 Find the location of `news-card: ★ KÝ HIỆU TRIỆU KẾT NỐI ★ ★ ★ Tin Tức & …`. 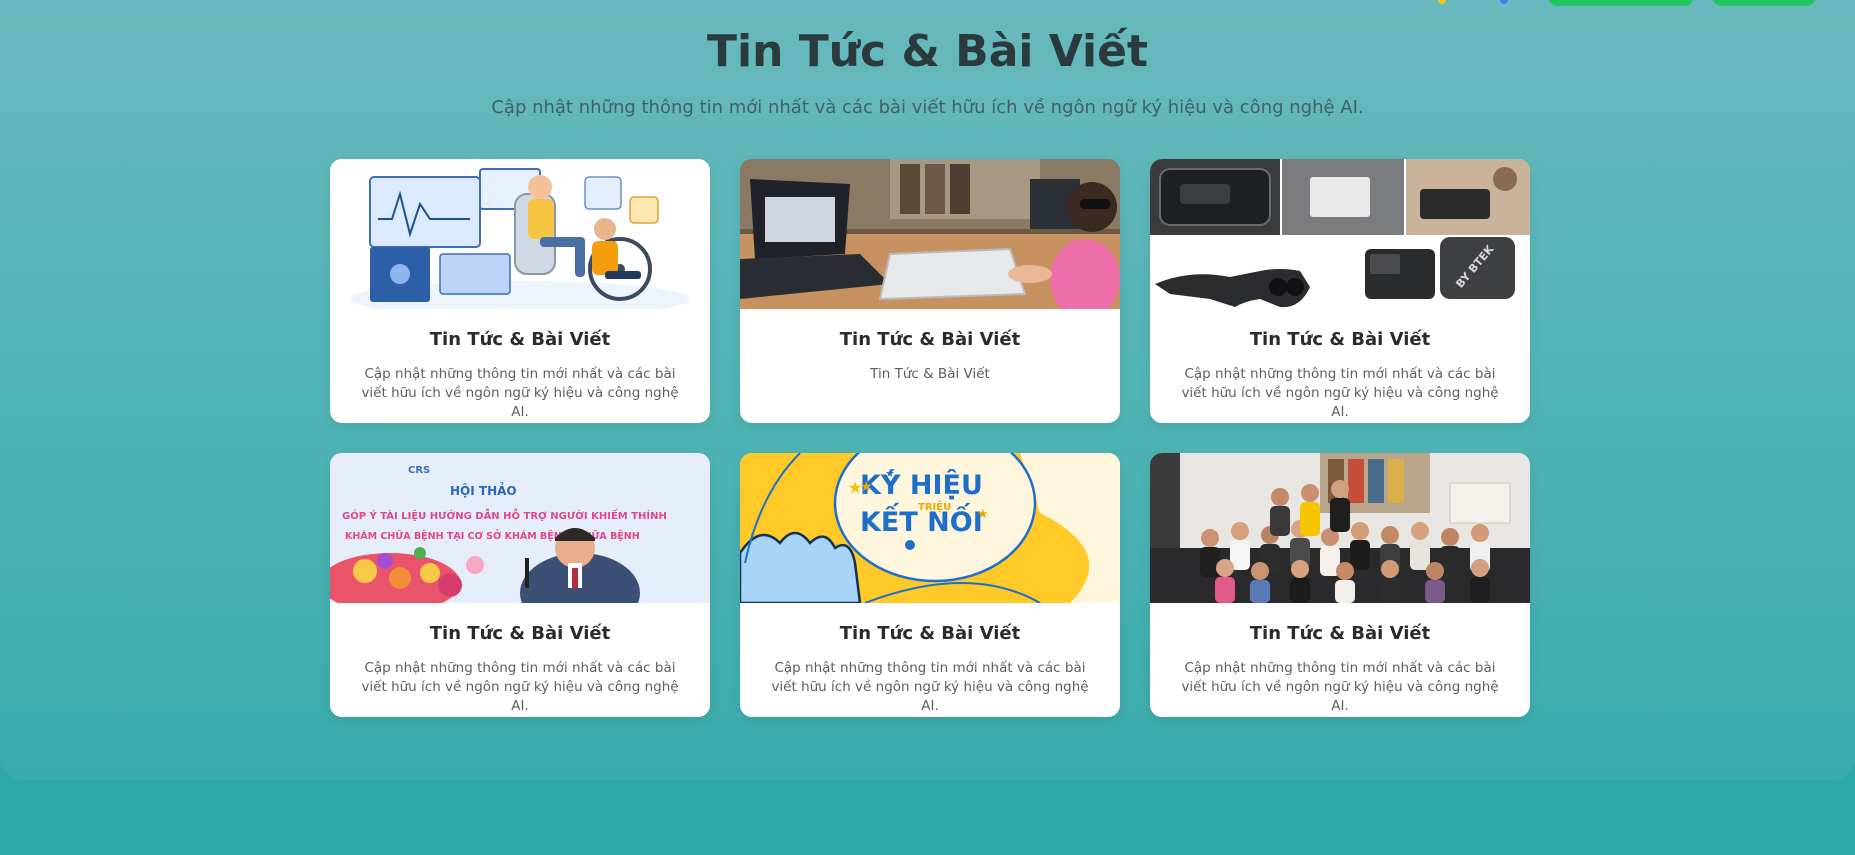

news-card: ★ KÝ HIỆU TRIỆU KẾT NỐI ★ ★ ★ Tin Tức & … is located at coordinates (930, 585).